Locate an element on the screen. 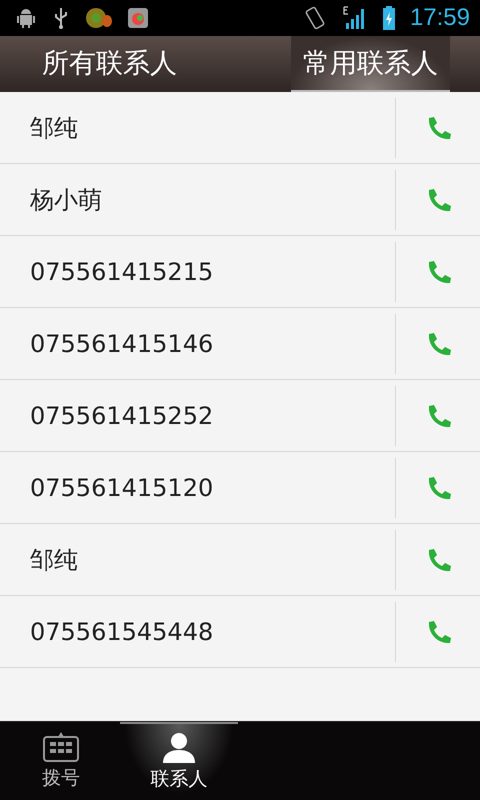 Image resolution: width=480 pixels, height=800 pixels. contact-name: 075561545448 is located at coordinates (197, 632).